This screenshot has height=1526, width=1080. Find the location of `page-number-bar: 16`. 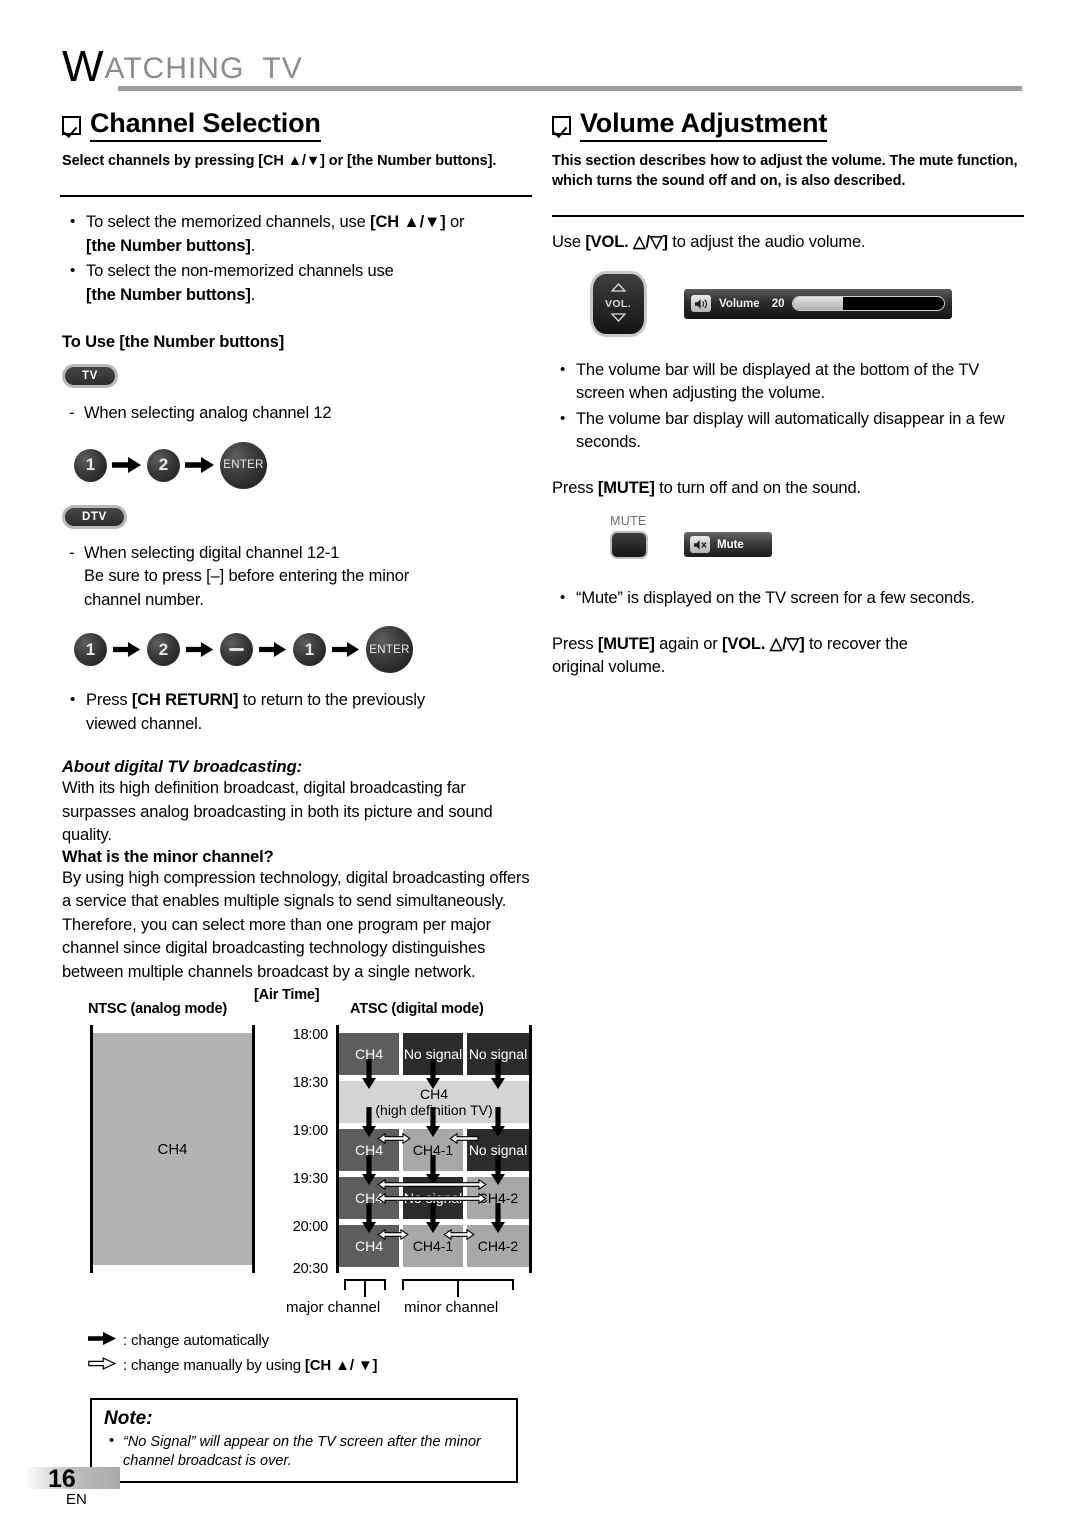

page-number-bar: 16 is located at coordinates (72, 1479).